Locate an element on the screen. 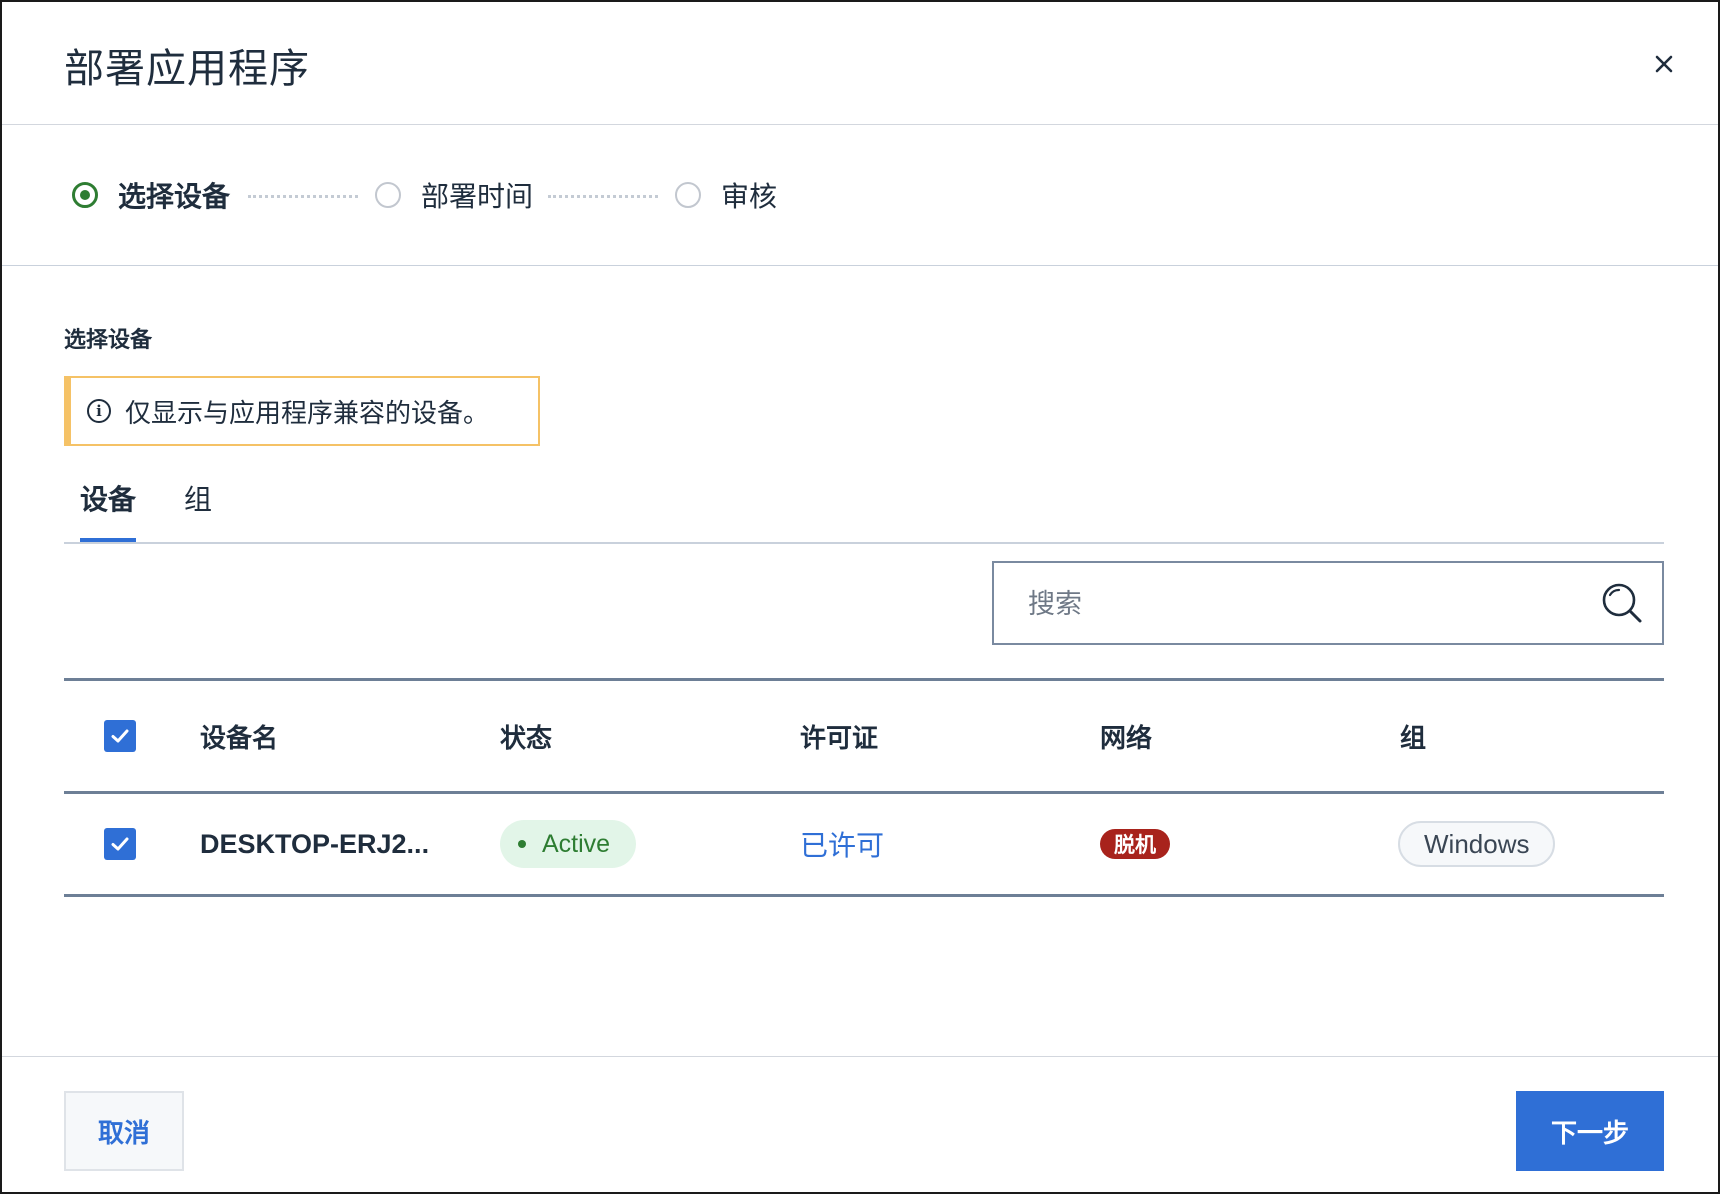 This screenshot has width=1720, height=1194. license-cell: 已许可 is located at coordinates (842, 844).